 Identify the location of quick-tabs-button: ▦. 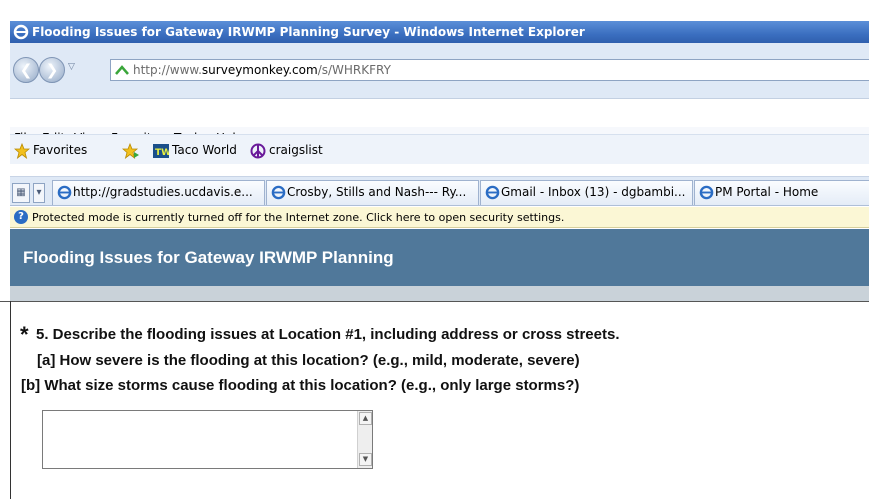
(21, 193).